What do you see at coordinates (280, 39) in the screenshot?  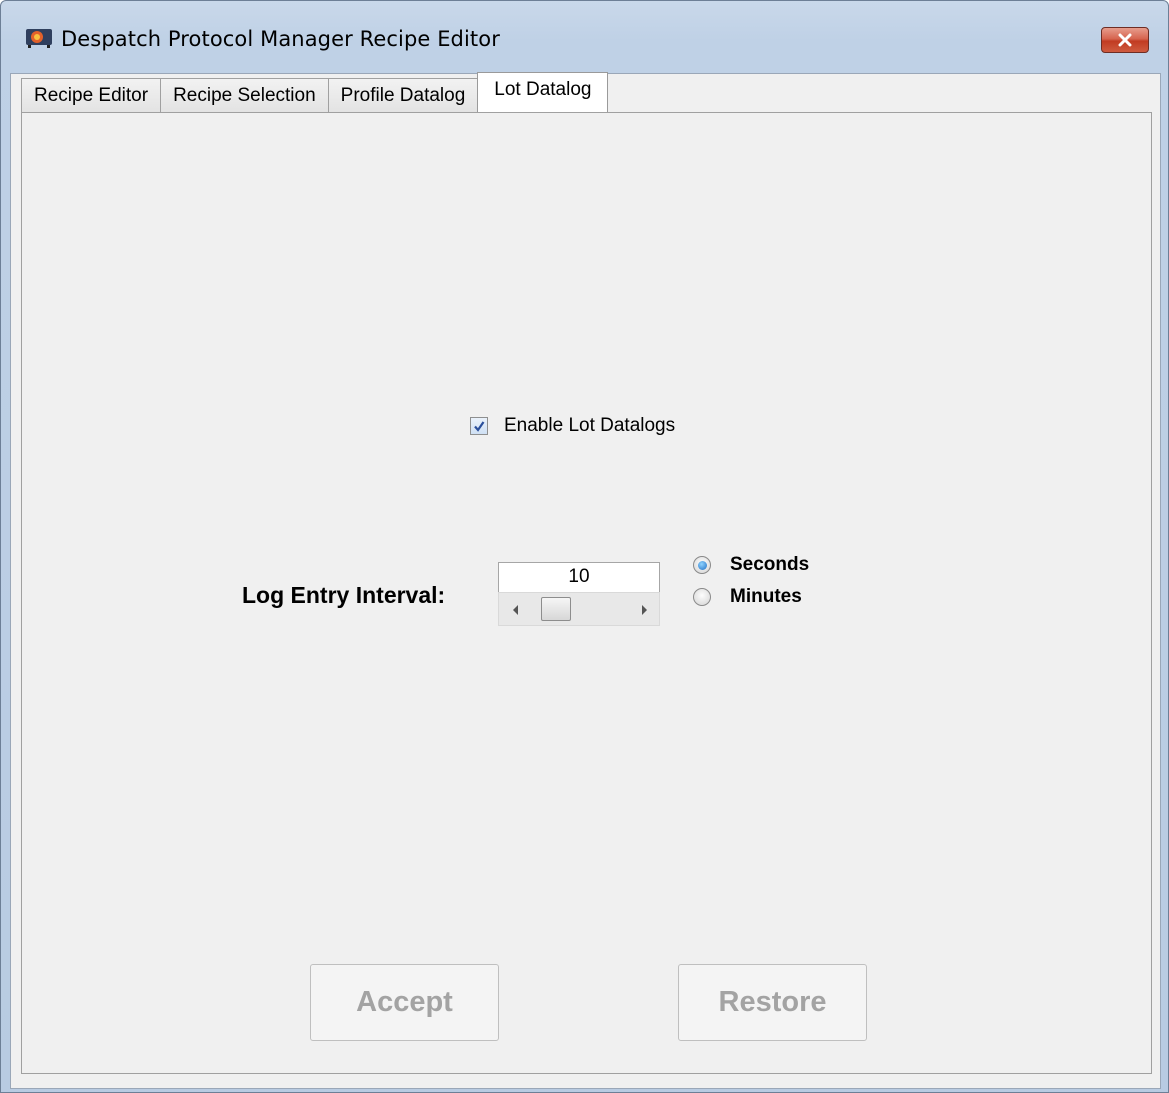 I see `window-title: Despatch Protocol Manager Recipe Editor` at bounding box center [280, 39].